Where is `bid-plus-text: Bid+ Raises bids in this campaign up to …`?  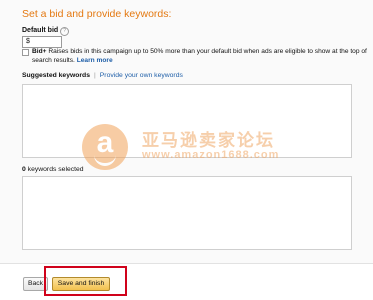
bid-plus-text: Bid+ Raises bids in this campaign up to … is located at coordinates (200, 56).